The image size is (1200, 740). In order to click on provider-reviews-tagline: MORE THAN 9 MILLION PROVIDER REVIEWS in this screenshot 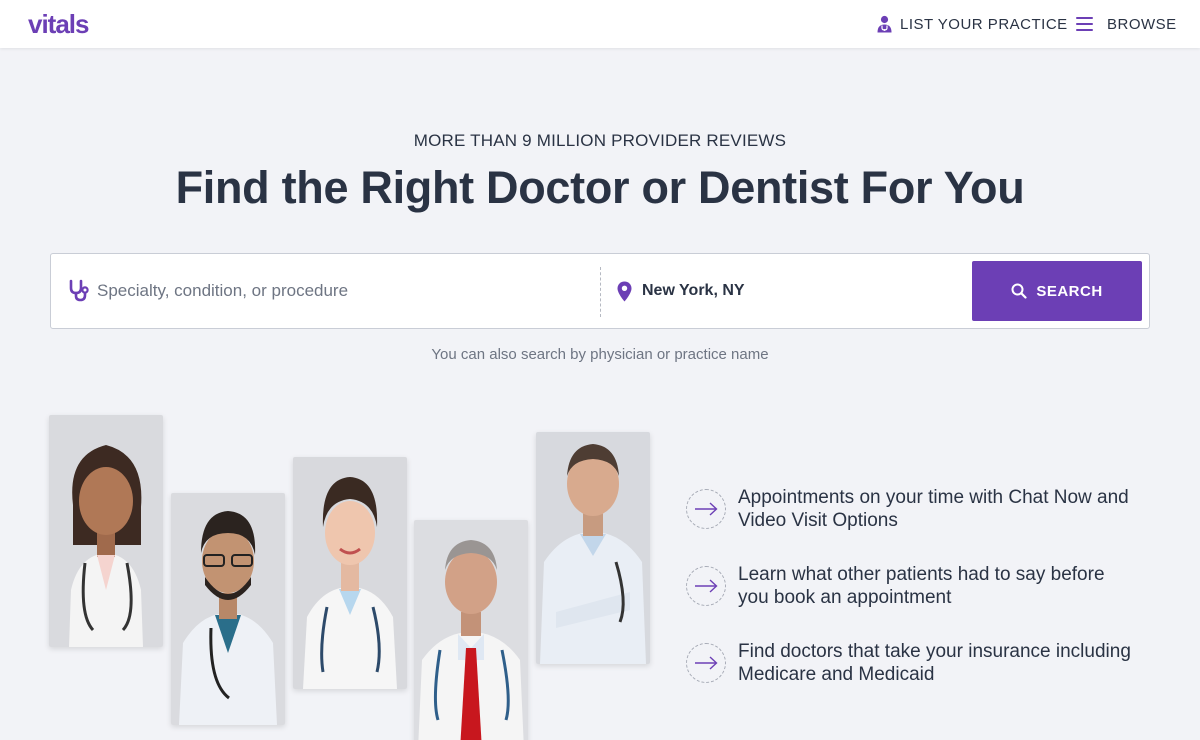, I will do `click(600, 140)`.